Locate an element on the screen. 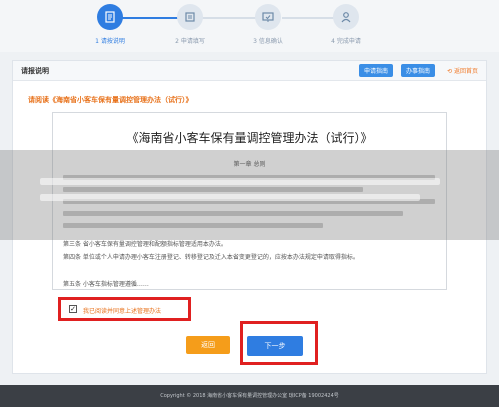 The image size is (499, 407). agree-highlight: ✓ 我已阅读并同意上述管理办法 is located at coordinates (124, 309).